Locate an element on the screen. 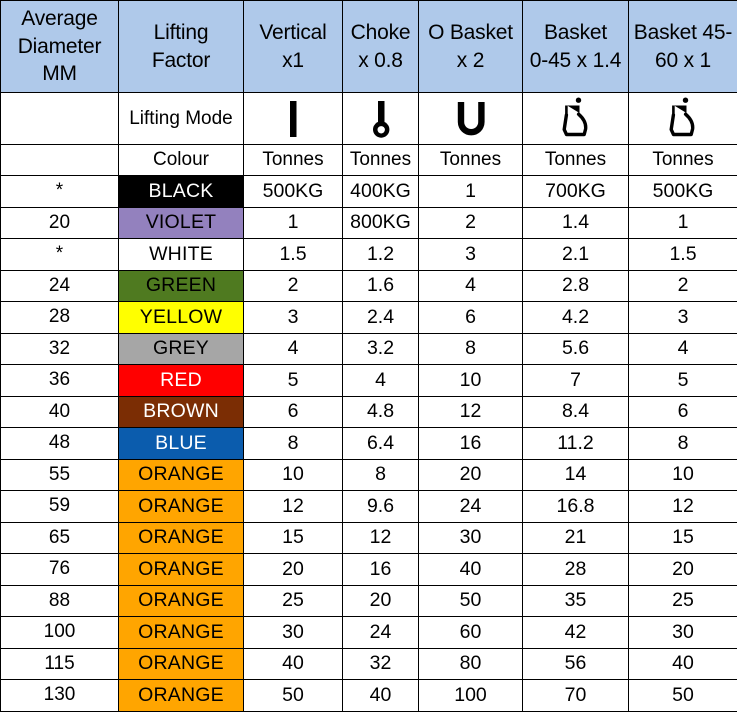  cell-vertical: 500KG is located at coordinates (293, 192).